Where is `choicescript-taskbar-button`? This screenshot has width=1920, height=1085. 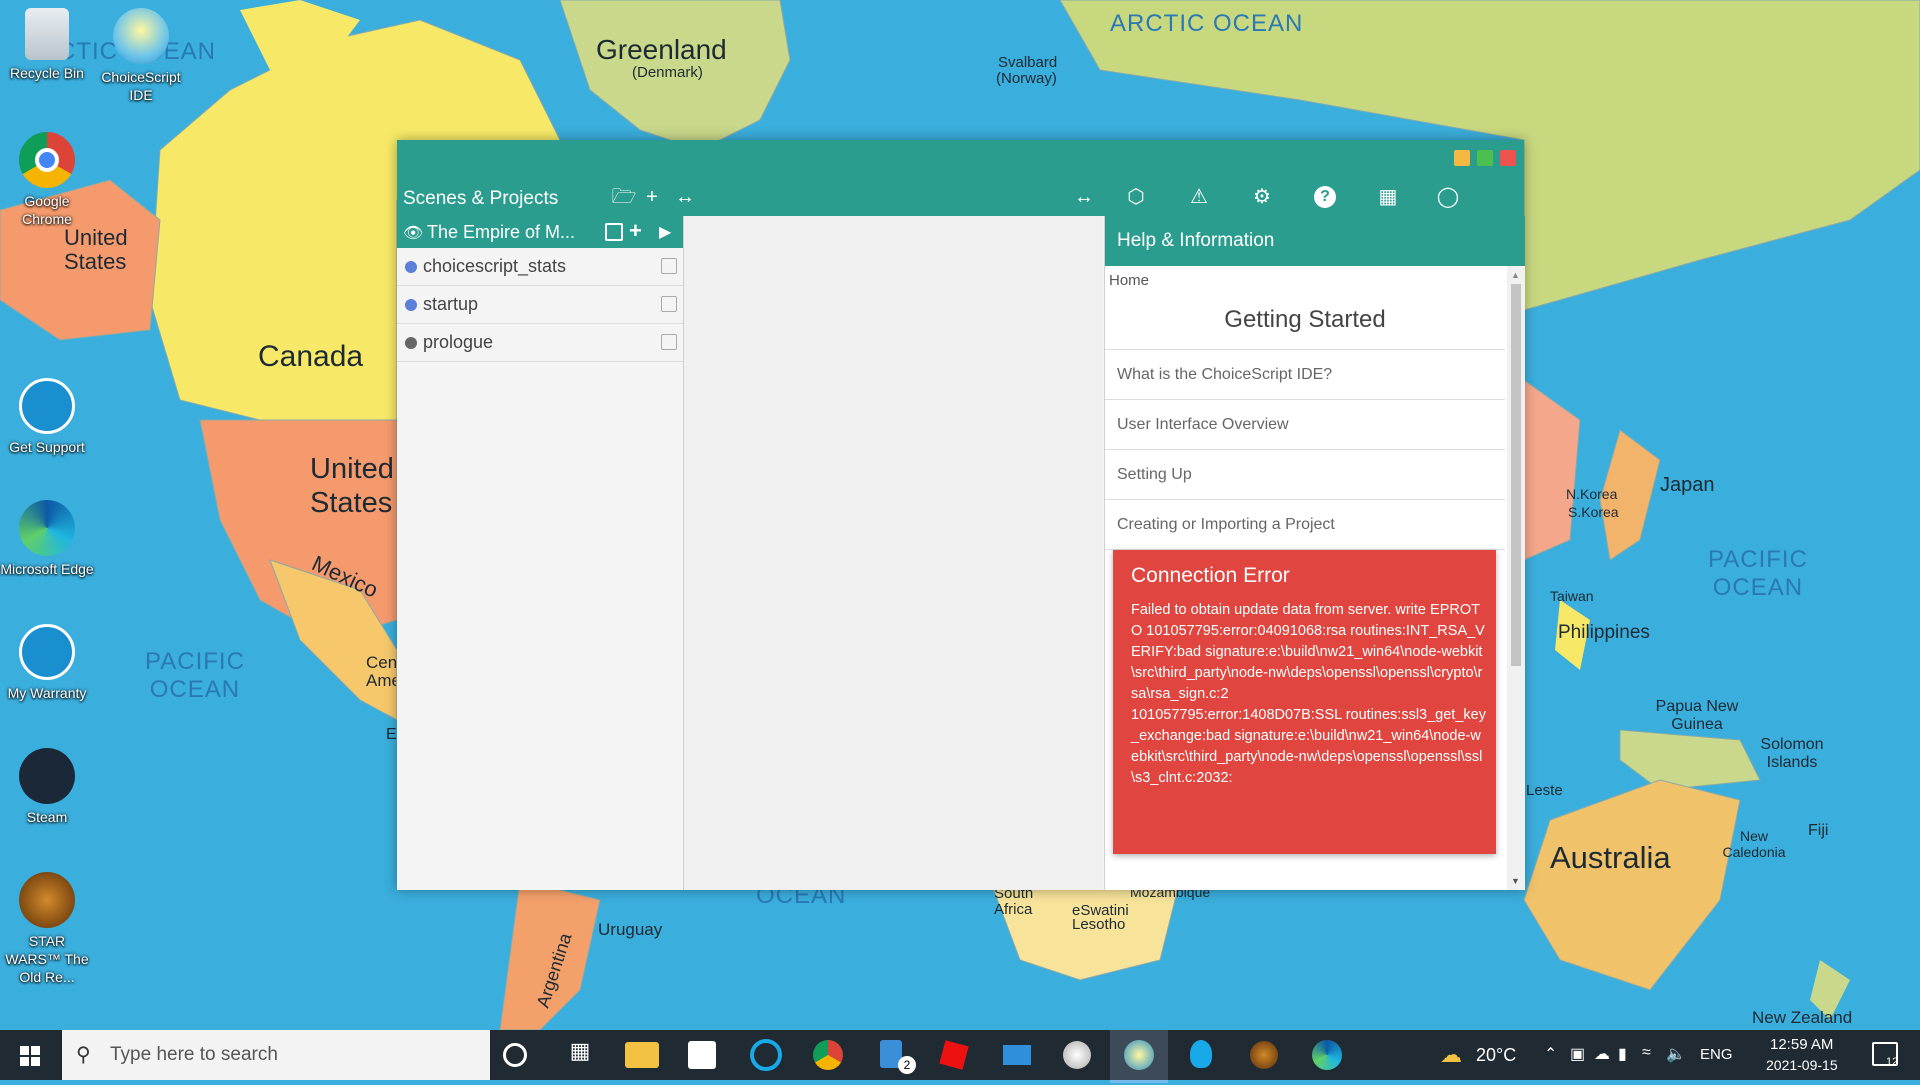
choicescript-taskbar-button is located at coordinates (1139, 1056).